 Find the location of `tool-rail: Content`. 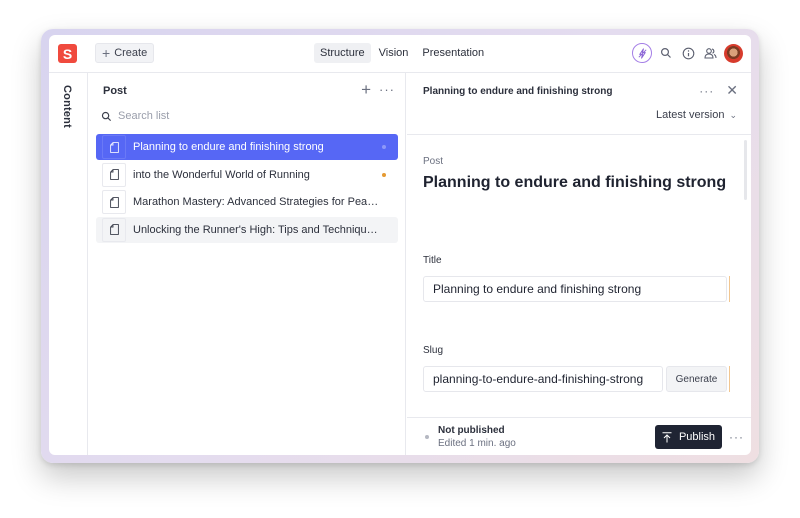

tool-rail: Content is located at coordinates (68, 264).